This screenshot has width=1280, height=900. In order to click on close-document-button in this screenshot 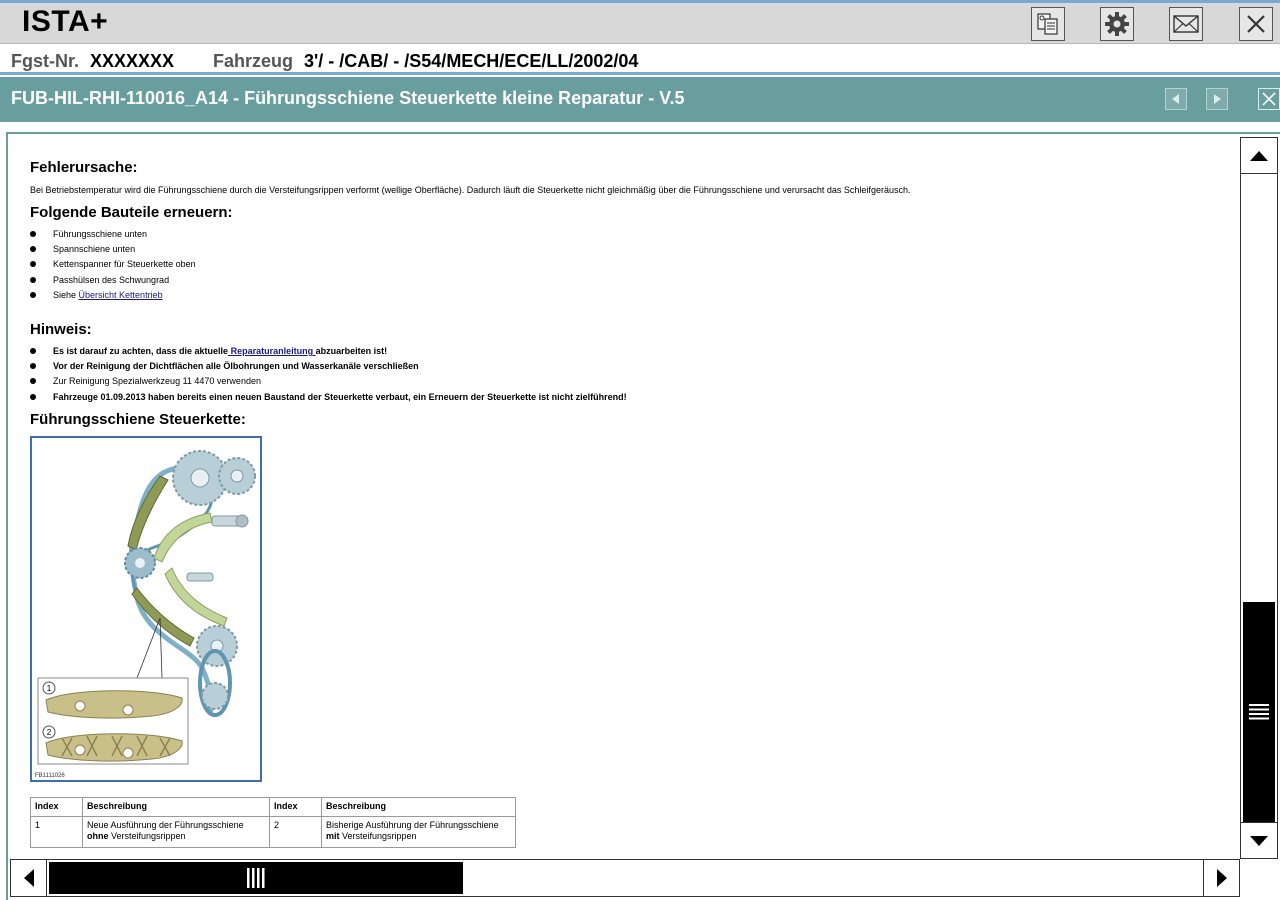, I will do `click(1269, 99)`.